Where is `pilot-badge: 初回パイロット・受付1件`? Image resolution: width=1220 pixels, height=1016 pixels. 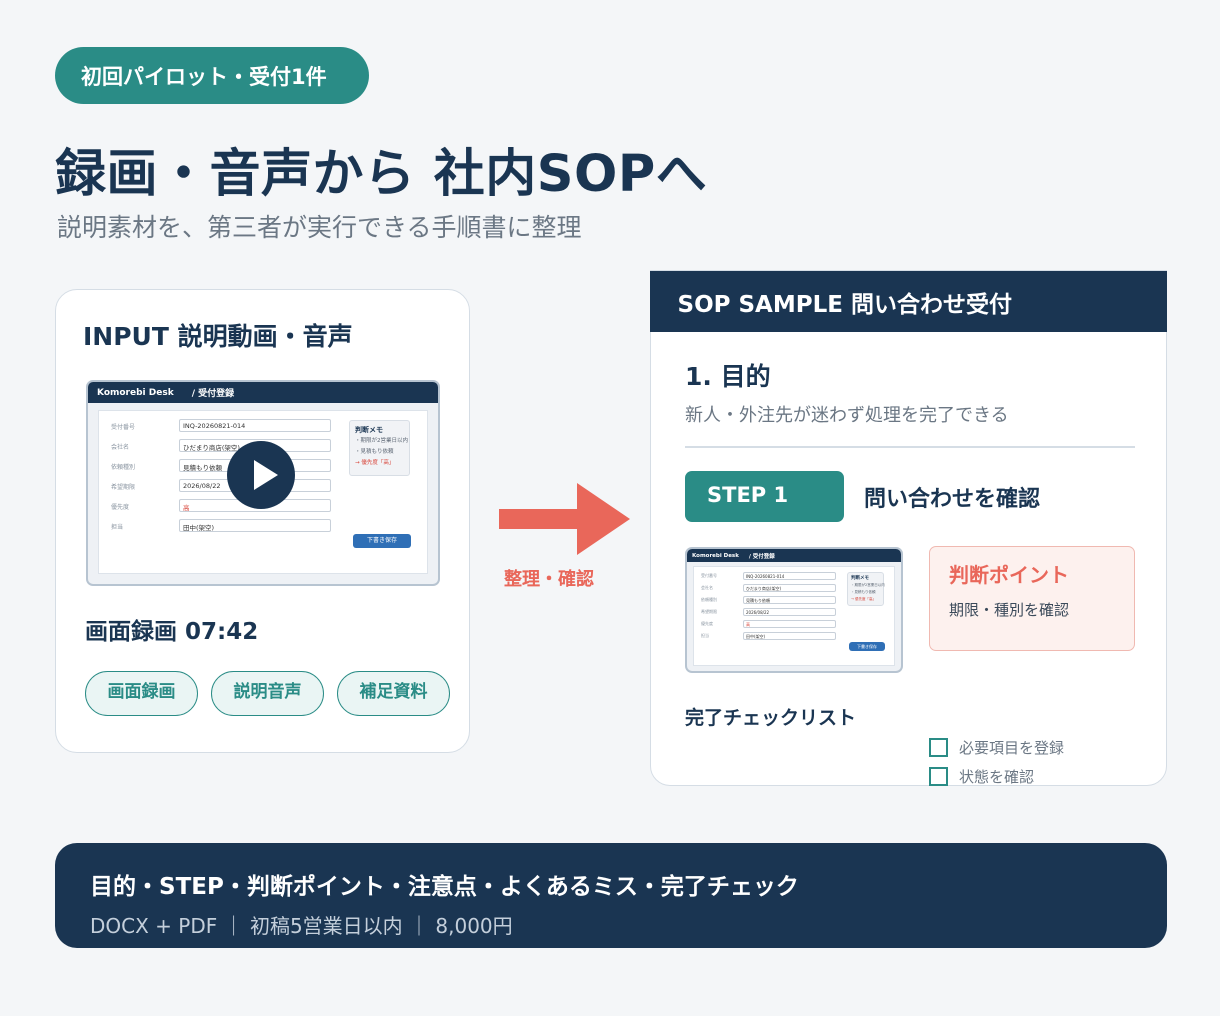 pilot-badge: 初回パイロット・受付1件 is located at coordinates (212, 75).